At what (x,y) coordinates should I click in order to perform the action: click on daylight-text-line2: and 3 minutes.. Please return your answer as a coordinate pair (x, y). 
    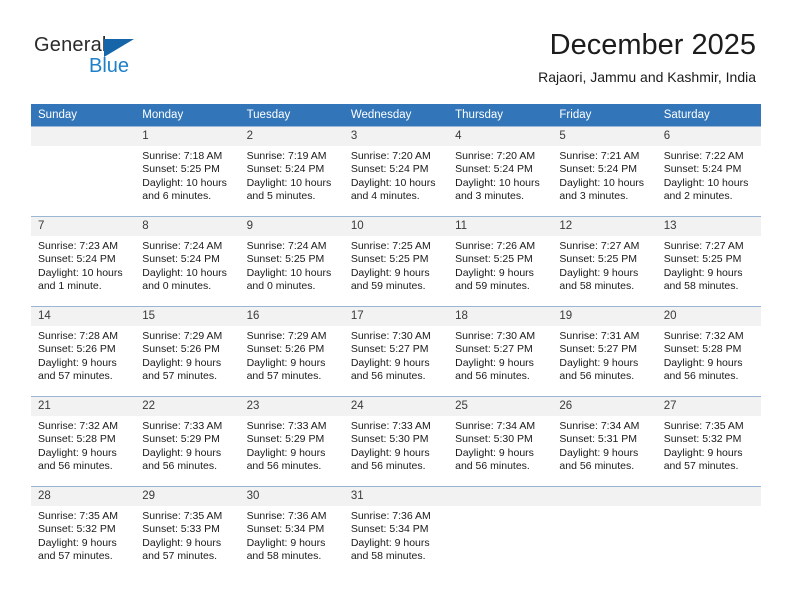
    Looking at the image, I should click on (490, 195).